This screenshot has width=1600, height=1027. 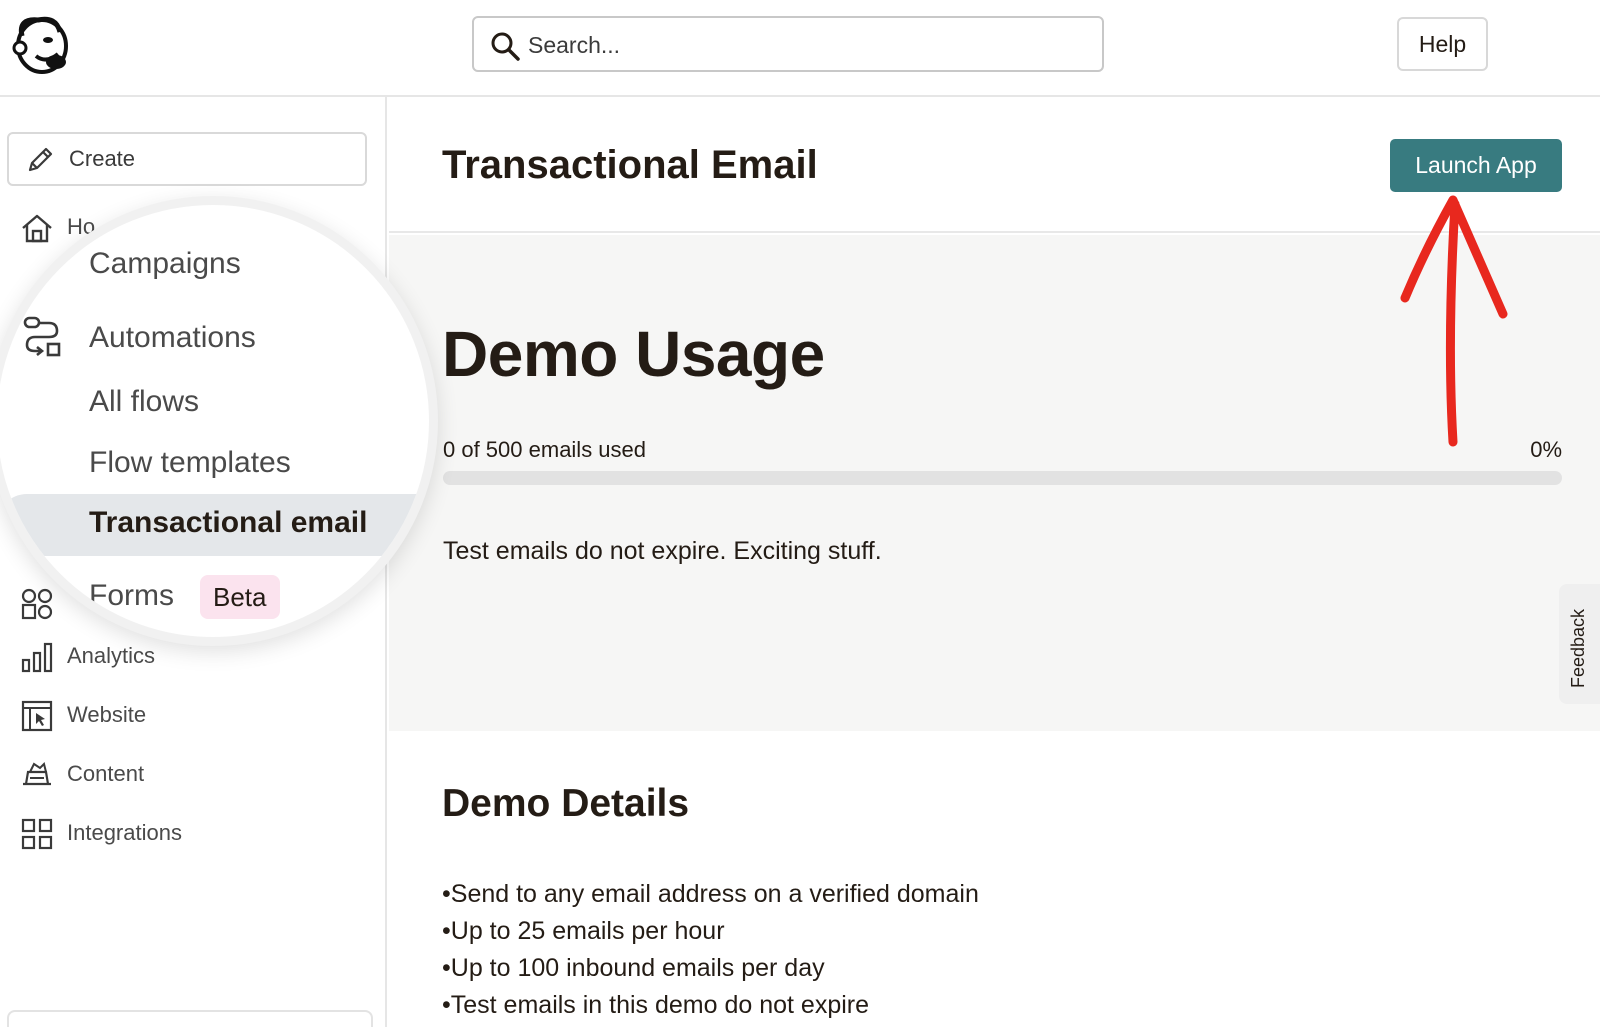 I want to click on sidebar-item-integrations: Integrations, so click(x=190, y=833).